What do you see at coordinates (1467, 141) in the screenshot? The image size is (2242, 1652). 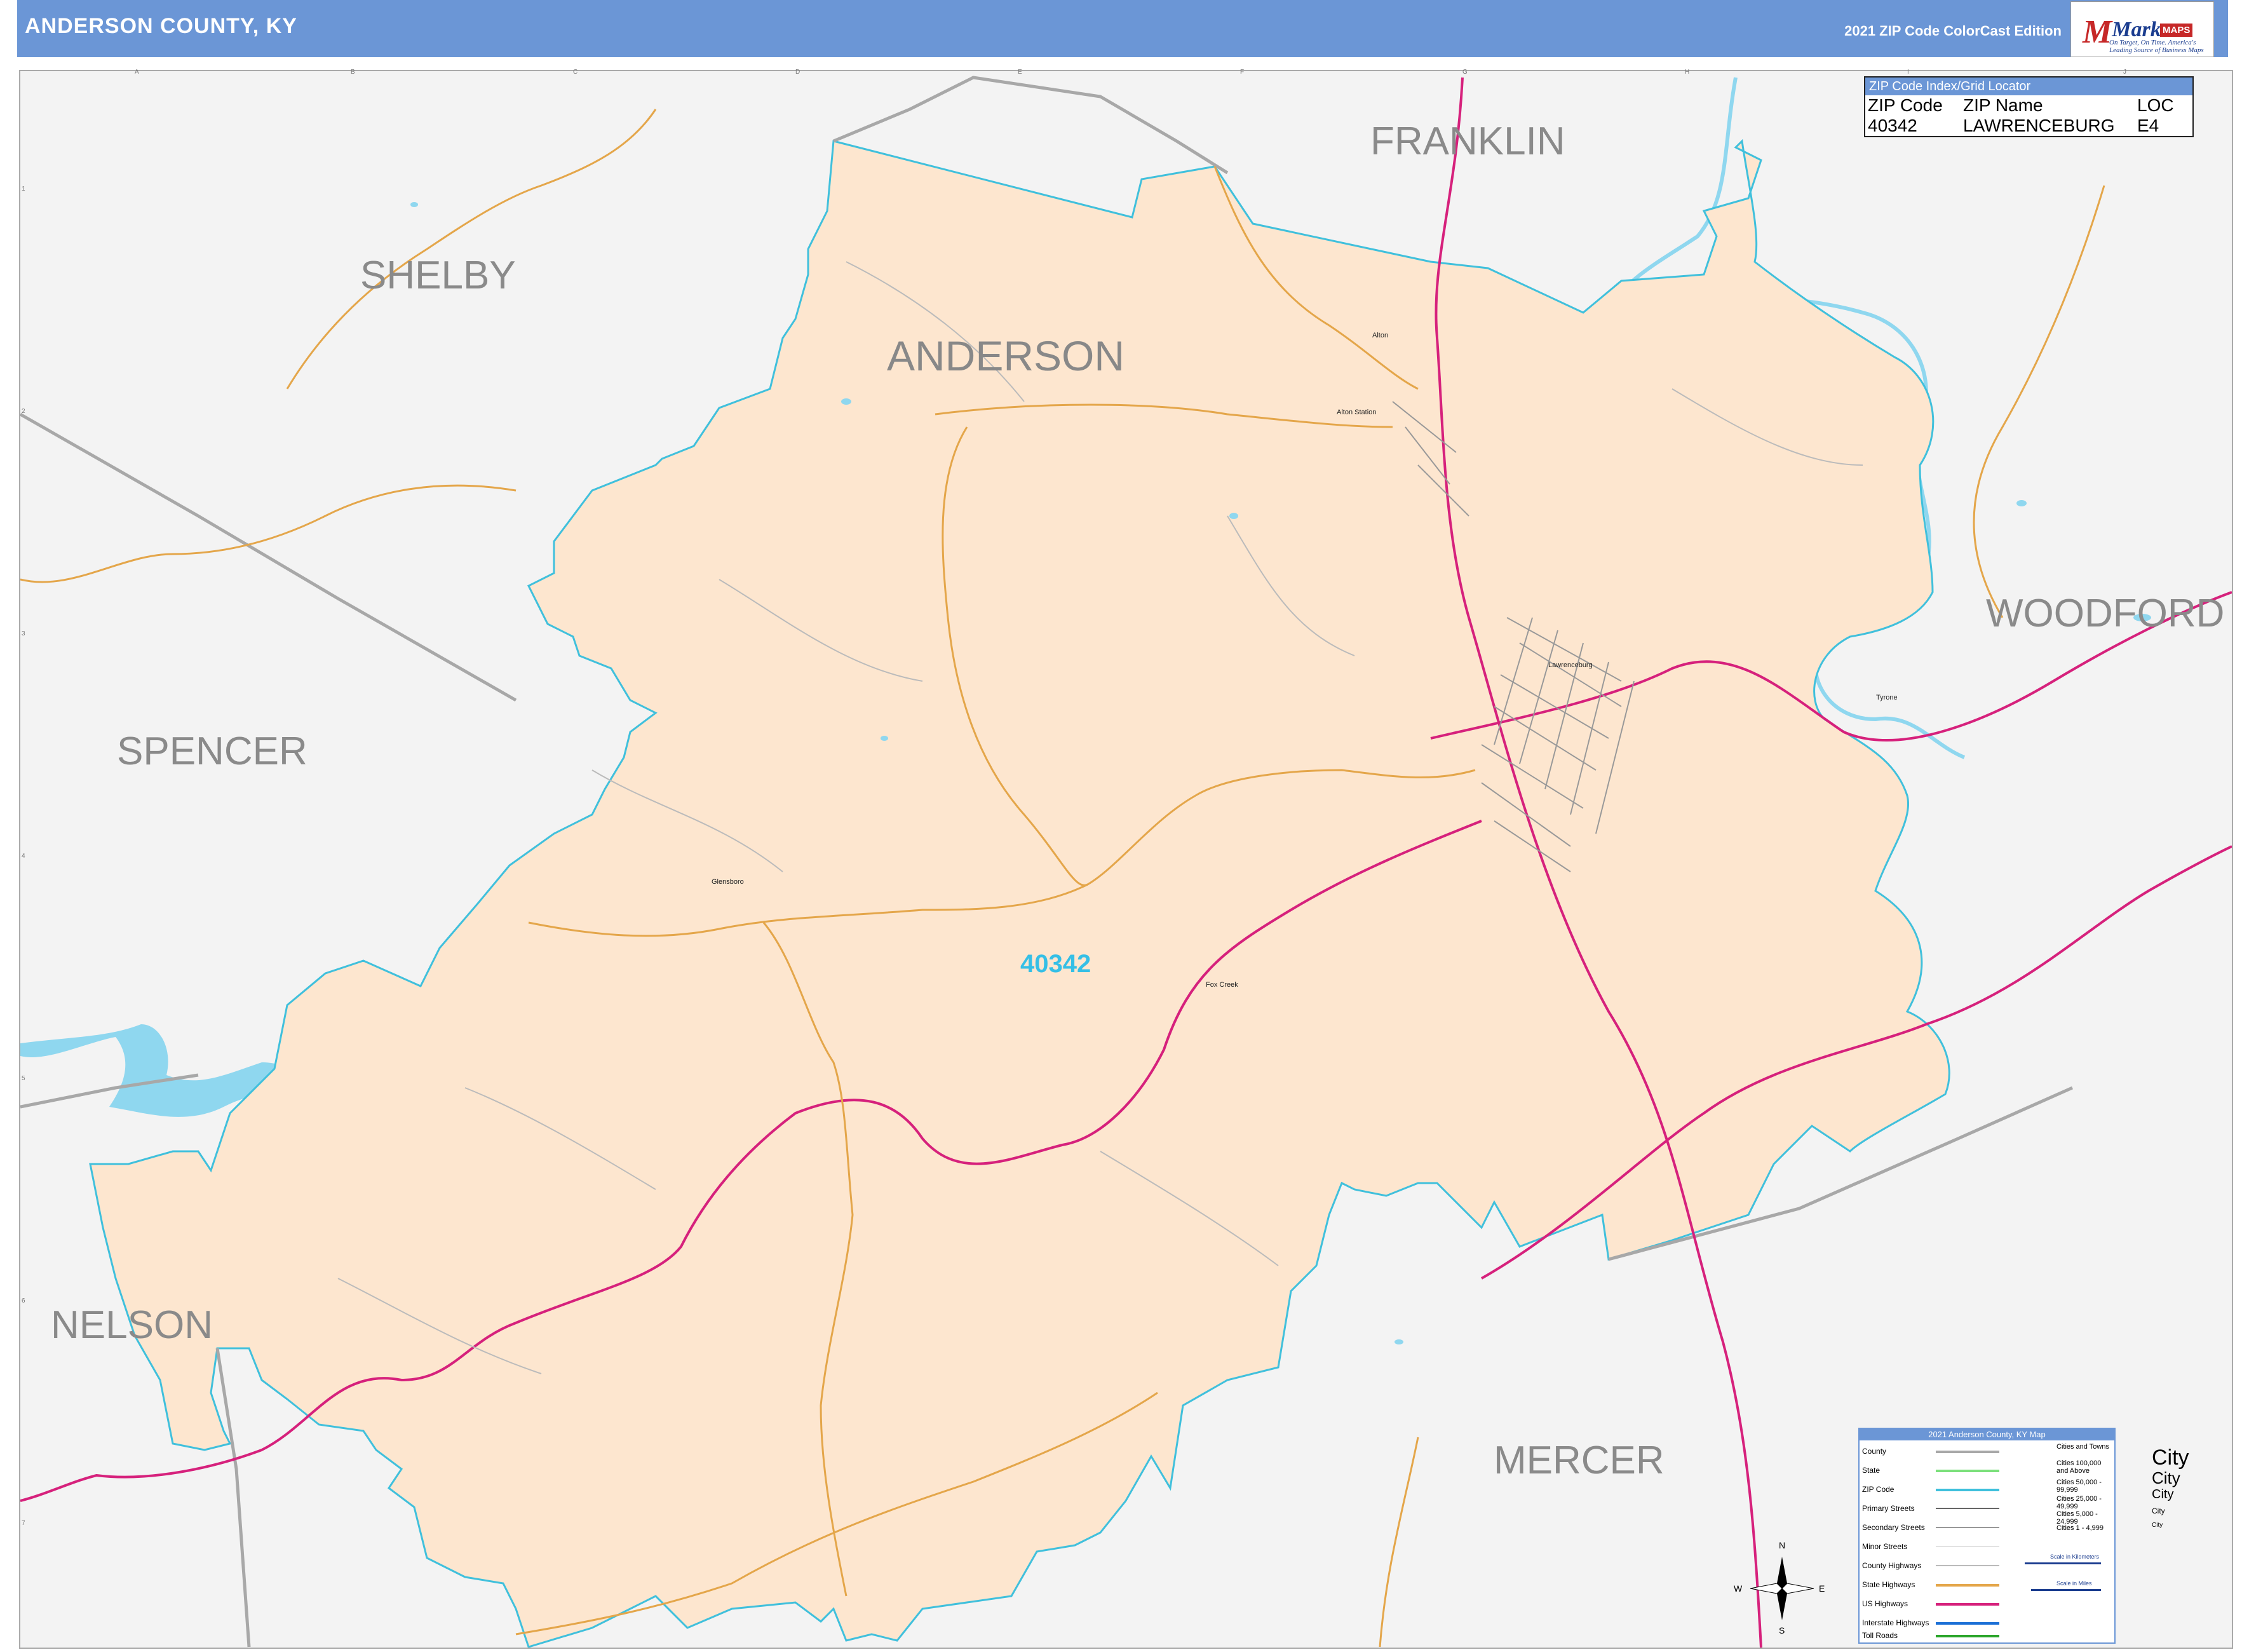 I see `region-label-franklin: FRANKLIN` at bounding box center [1467, 141].